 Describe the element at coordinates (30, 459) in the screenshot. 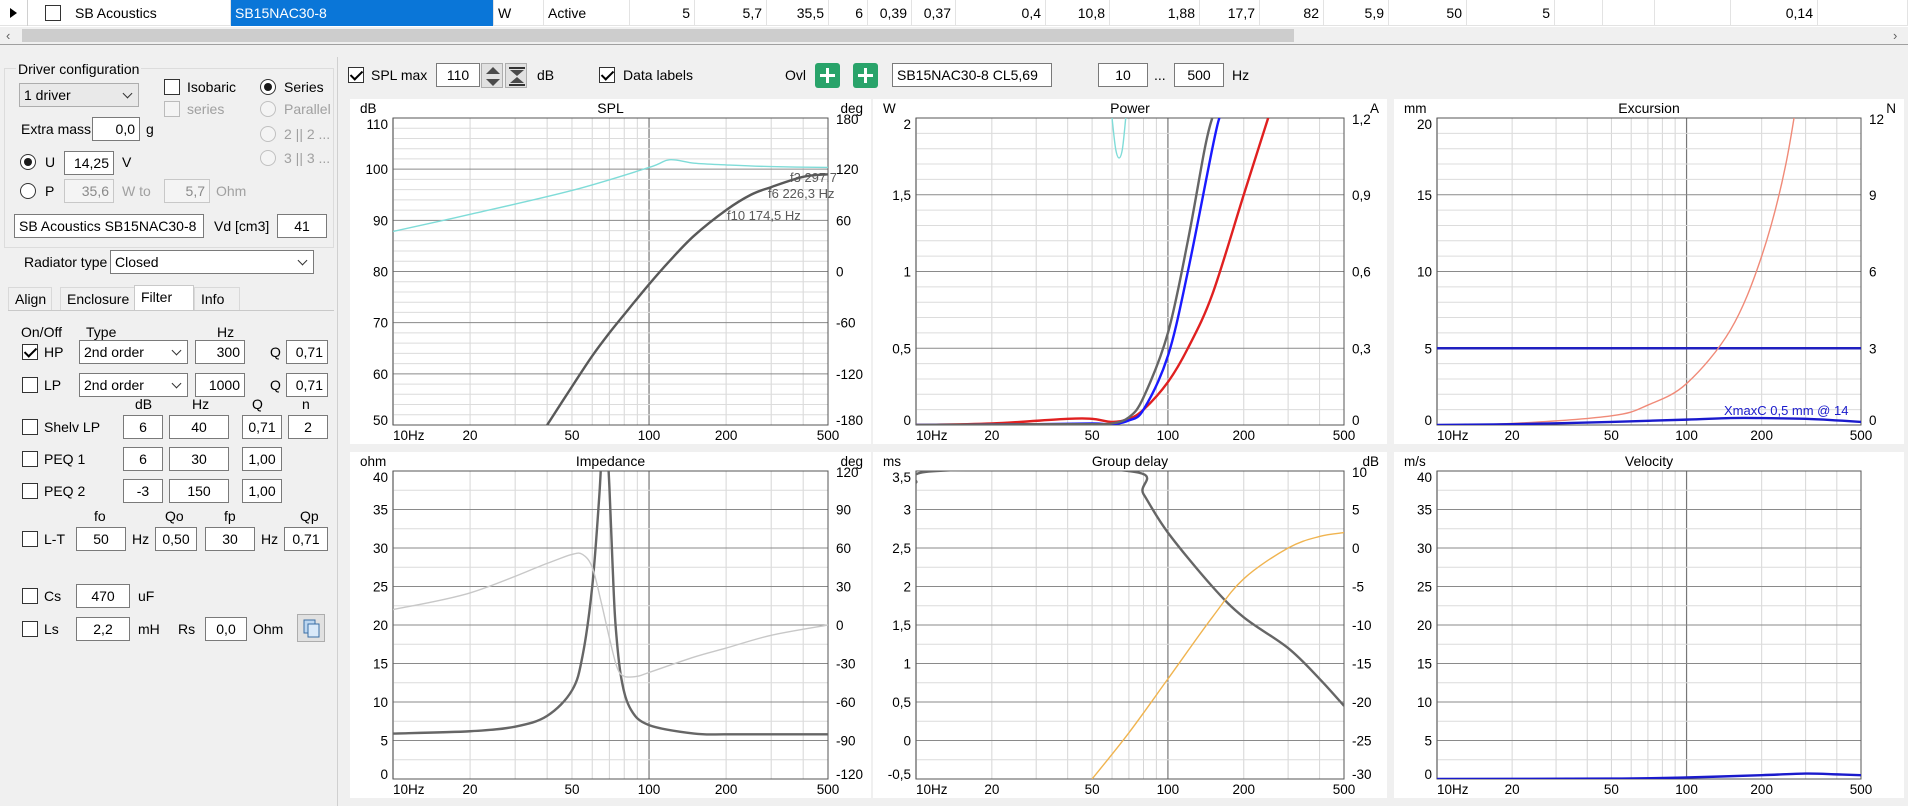

I see `peq1-checkbox` at that location.